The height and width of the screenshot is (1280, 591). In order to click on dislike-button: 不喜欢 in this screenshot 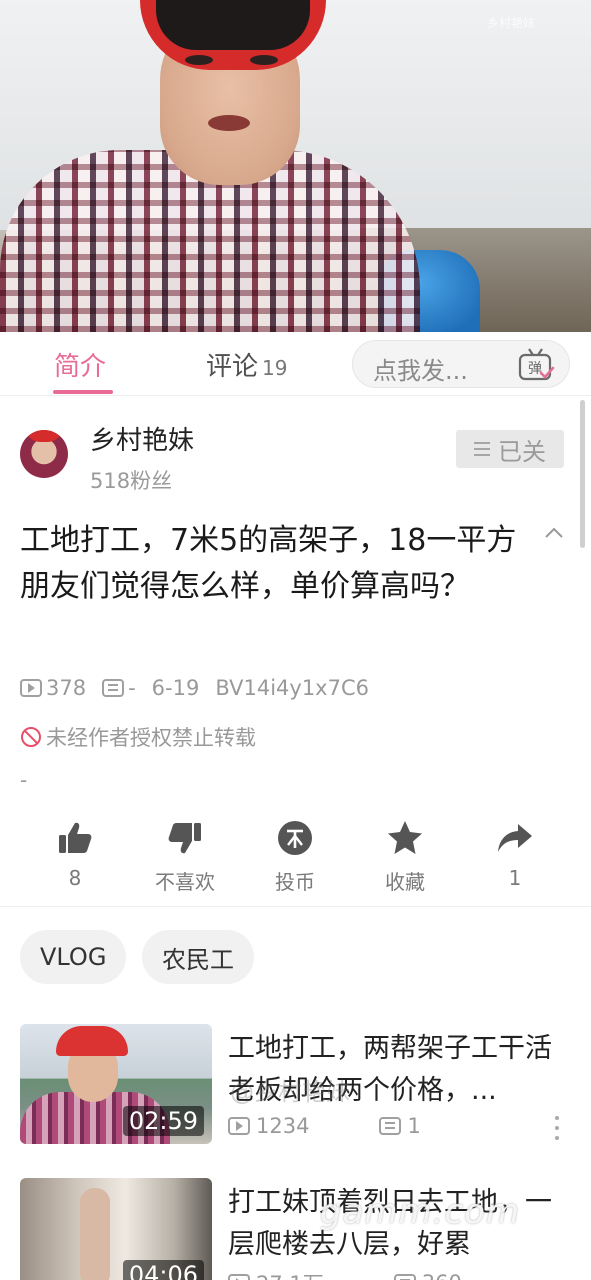, I will do `click(185, 855)`.